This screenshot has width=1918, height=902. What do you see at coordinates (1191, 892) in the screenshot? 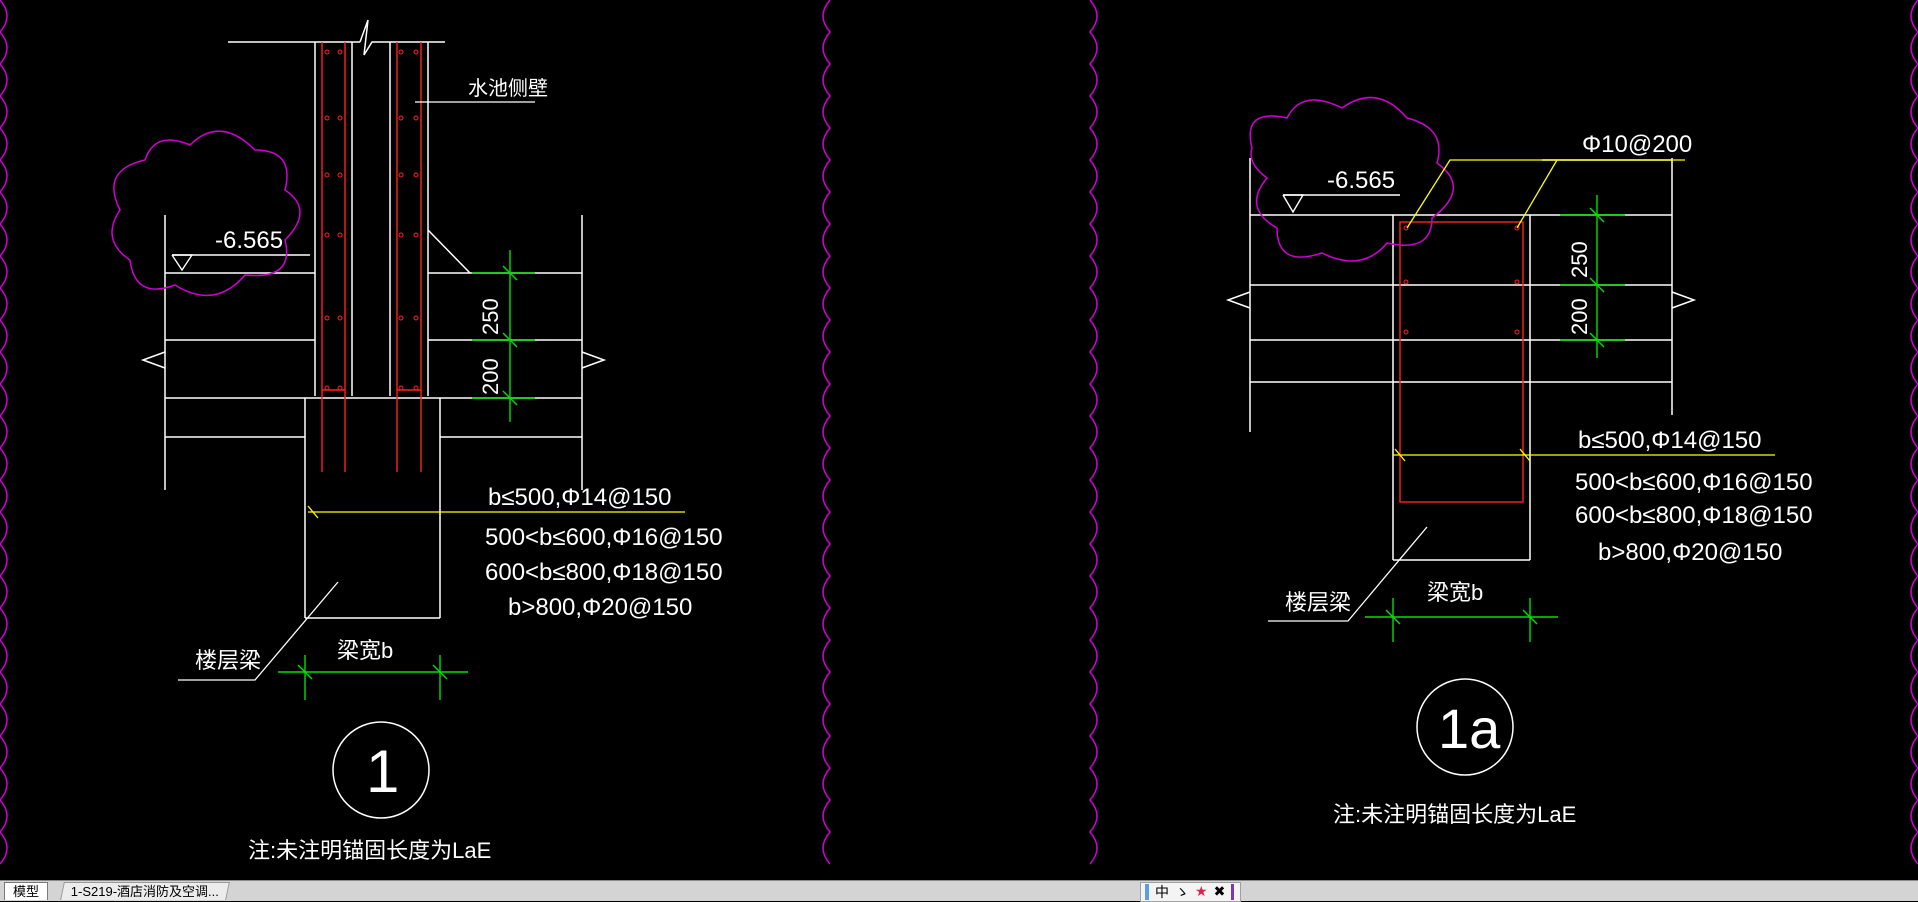
I see `ime-toolbar: 中 ゝ ★ ✖` at bounding box center [1191, 892].